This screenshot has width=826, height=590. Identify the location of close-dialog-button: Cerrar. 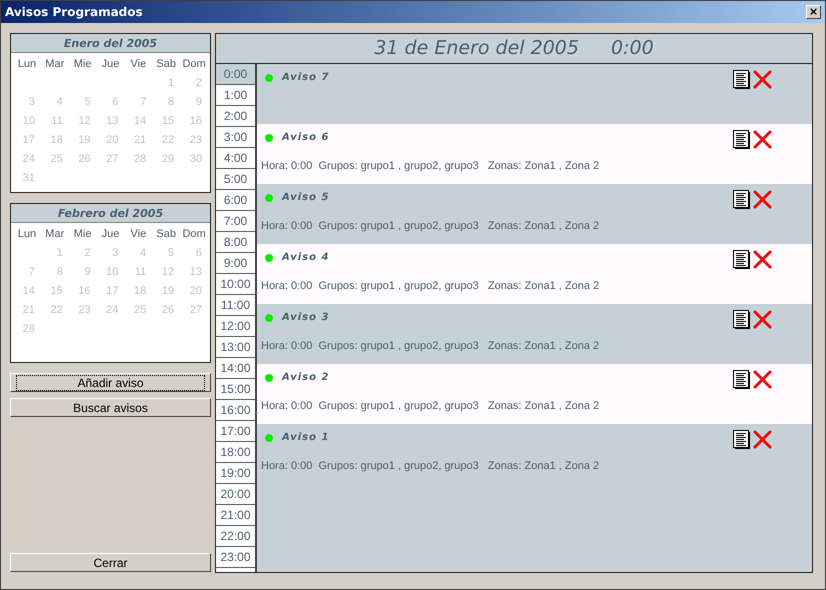
(110, 562).